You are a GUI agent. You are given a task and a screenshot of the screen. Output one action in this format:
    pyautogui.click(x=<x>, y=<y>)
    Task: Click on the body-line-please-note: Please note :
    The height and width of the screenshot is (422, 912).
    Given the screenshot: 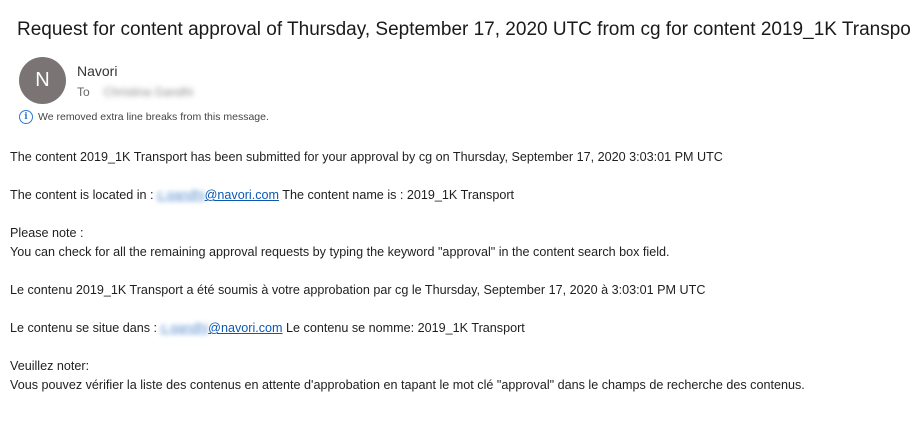 What is the action you would take?
    pyautogui.click(x=47, y=233)
    